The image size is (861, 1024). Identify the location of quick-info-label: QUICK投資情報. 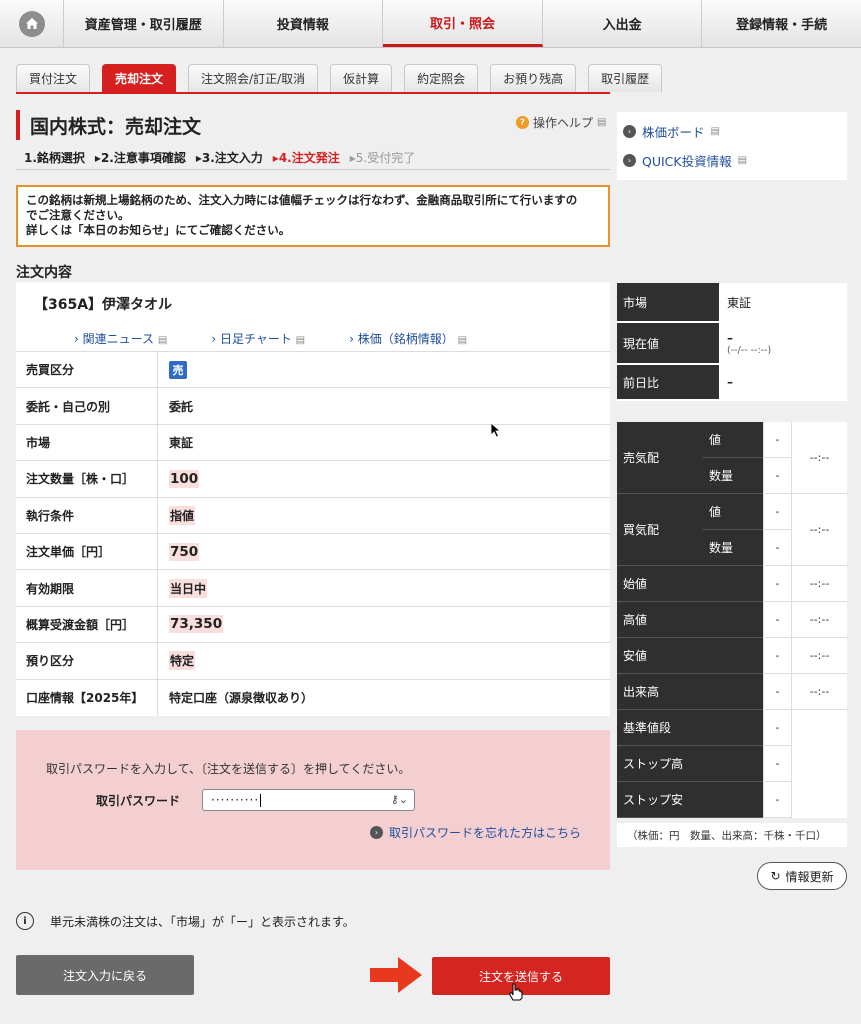
(687, 161).